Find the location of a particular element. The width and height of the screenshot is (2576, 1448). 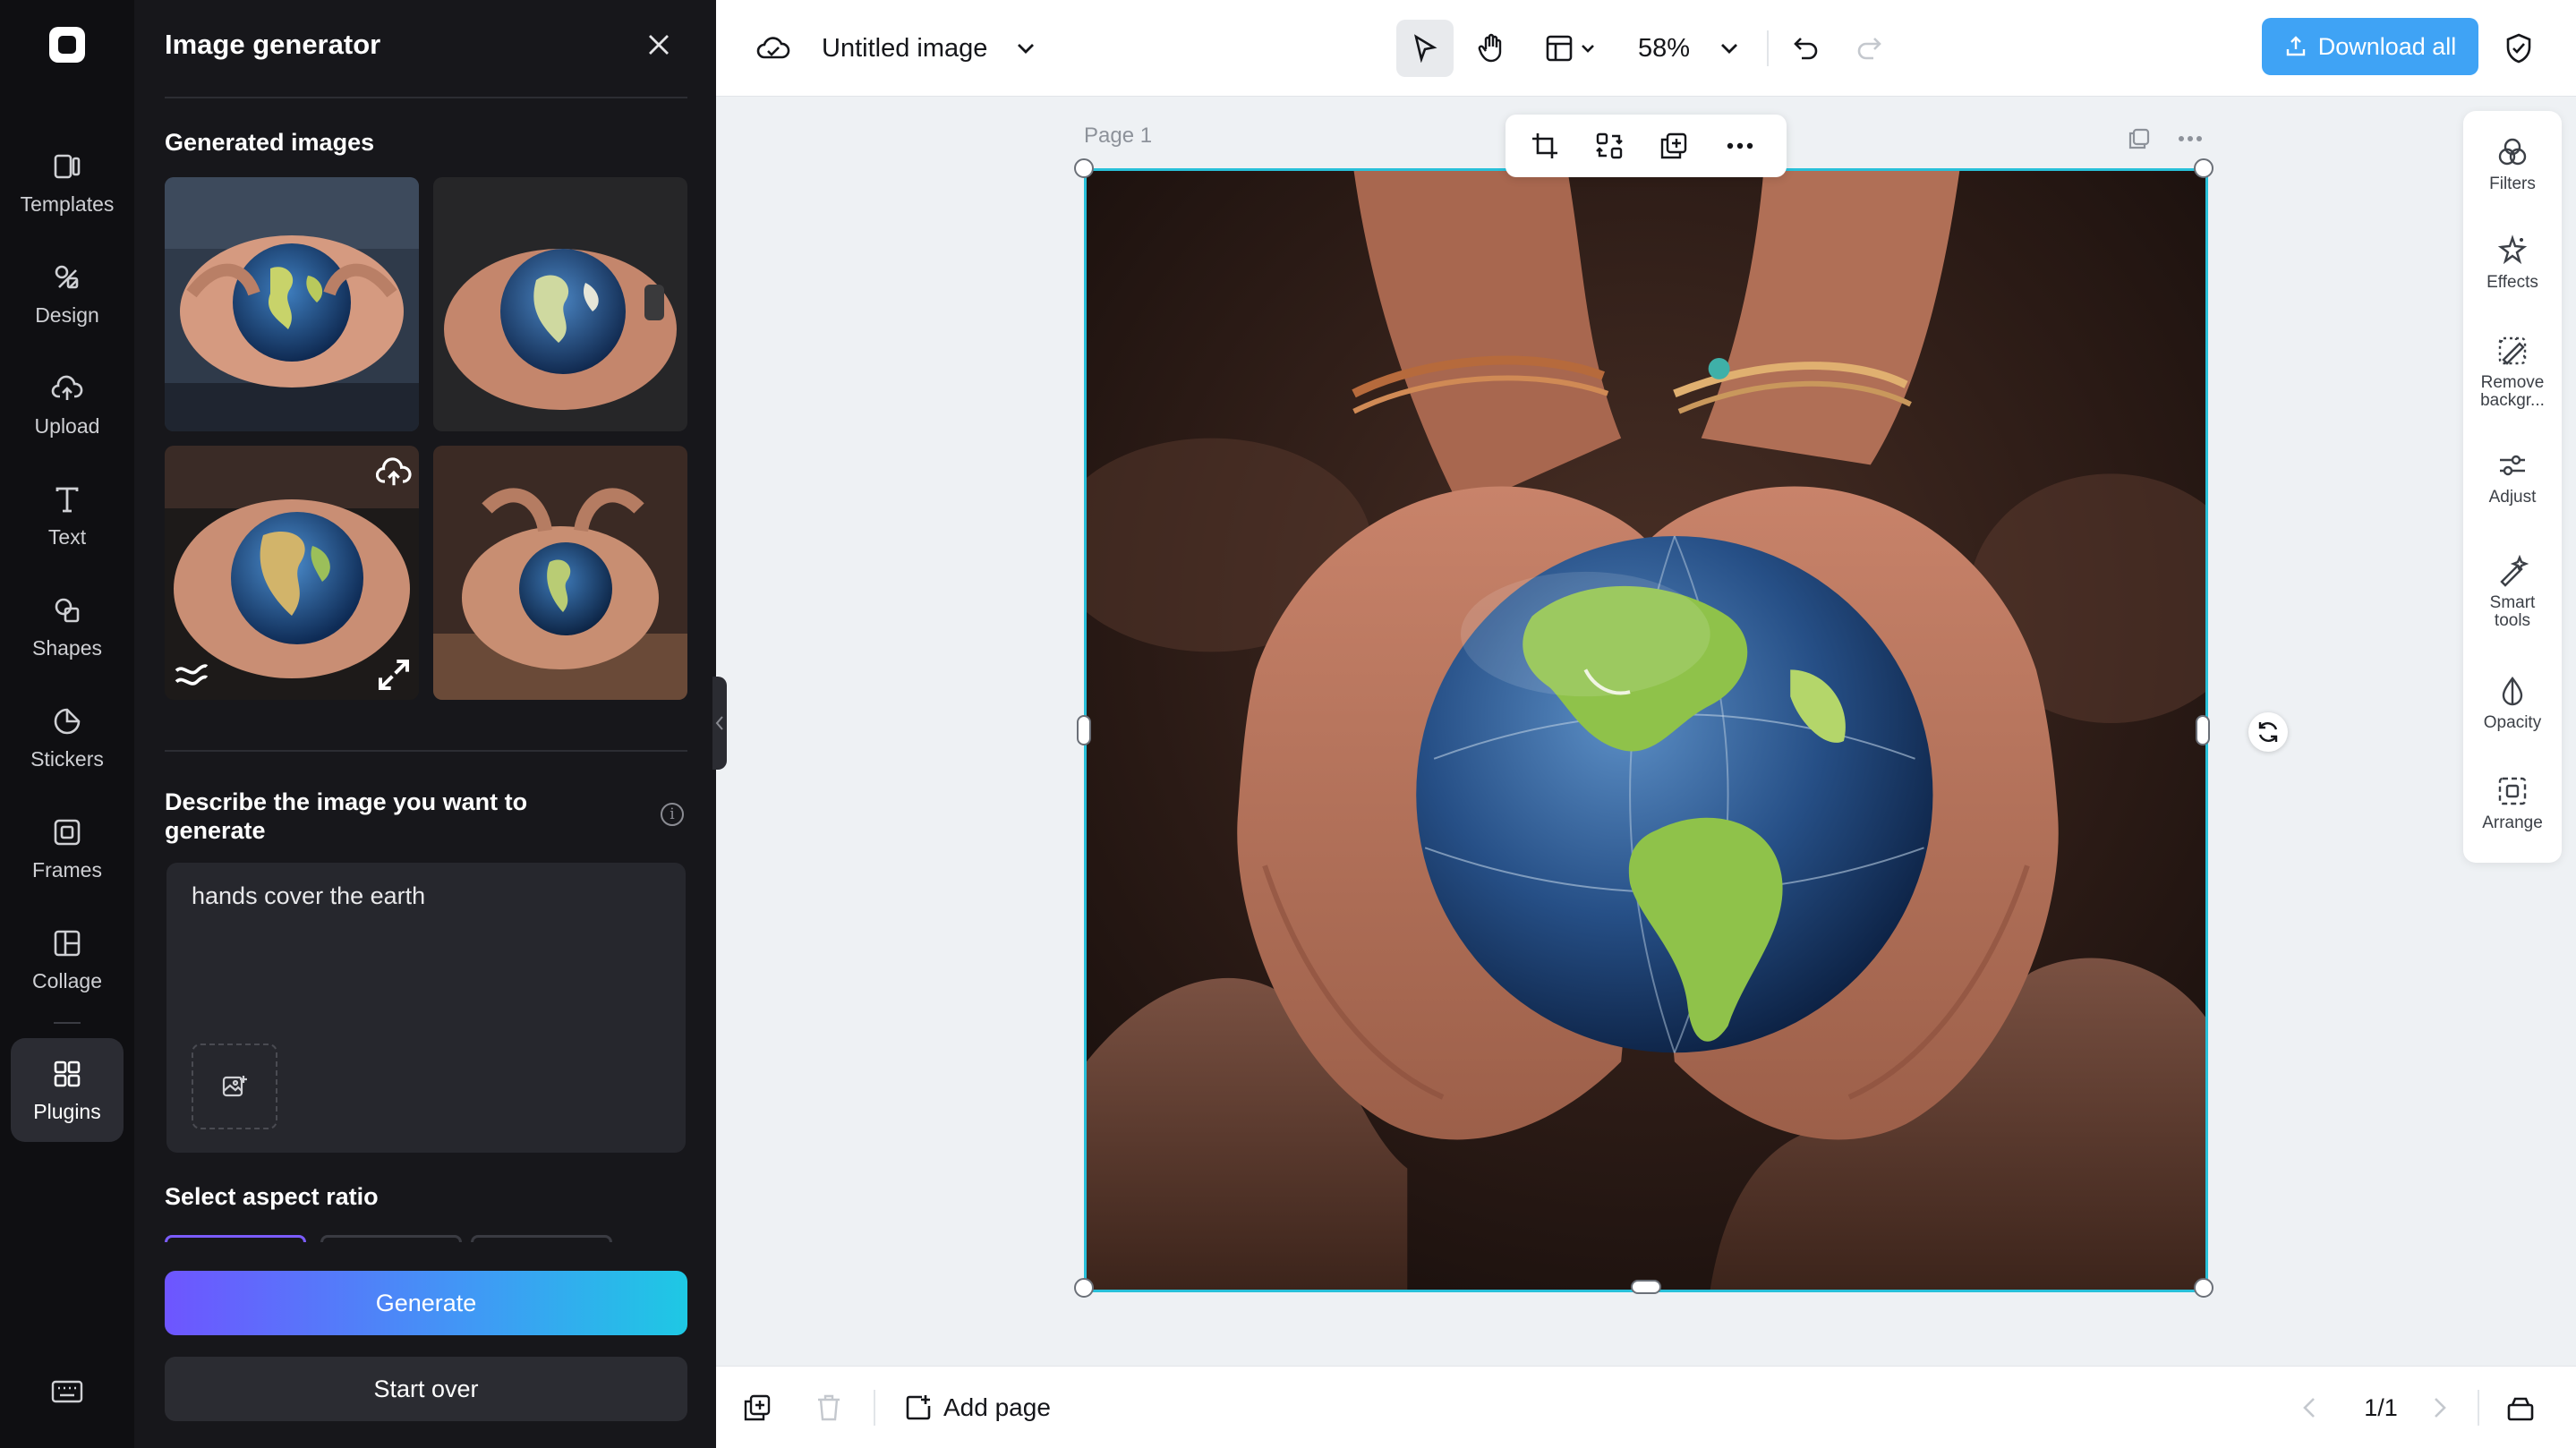

keyboard-shortcuts-icon is located at coordinates (67, 1392).